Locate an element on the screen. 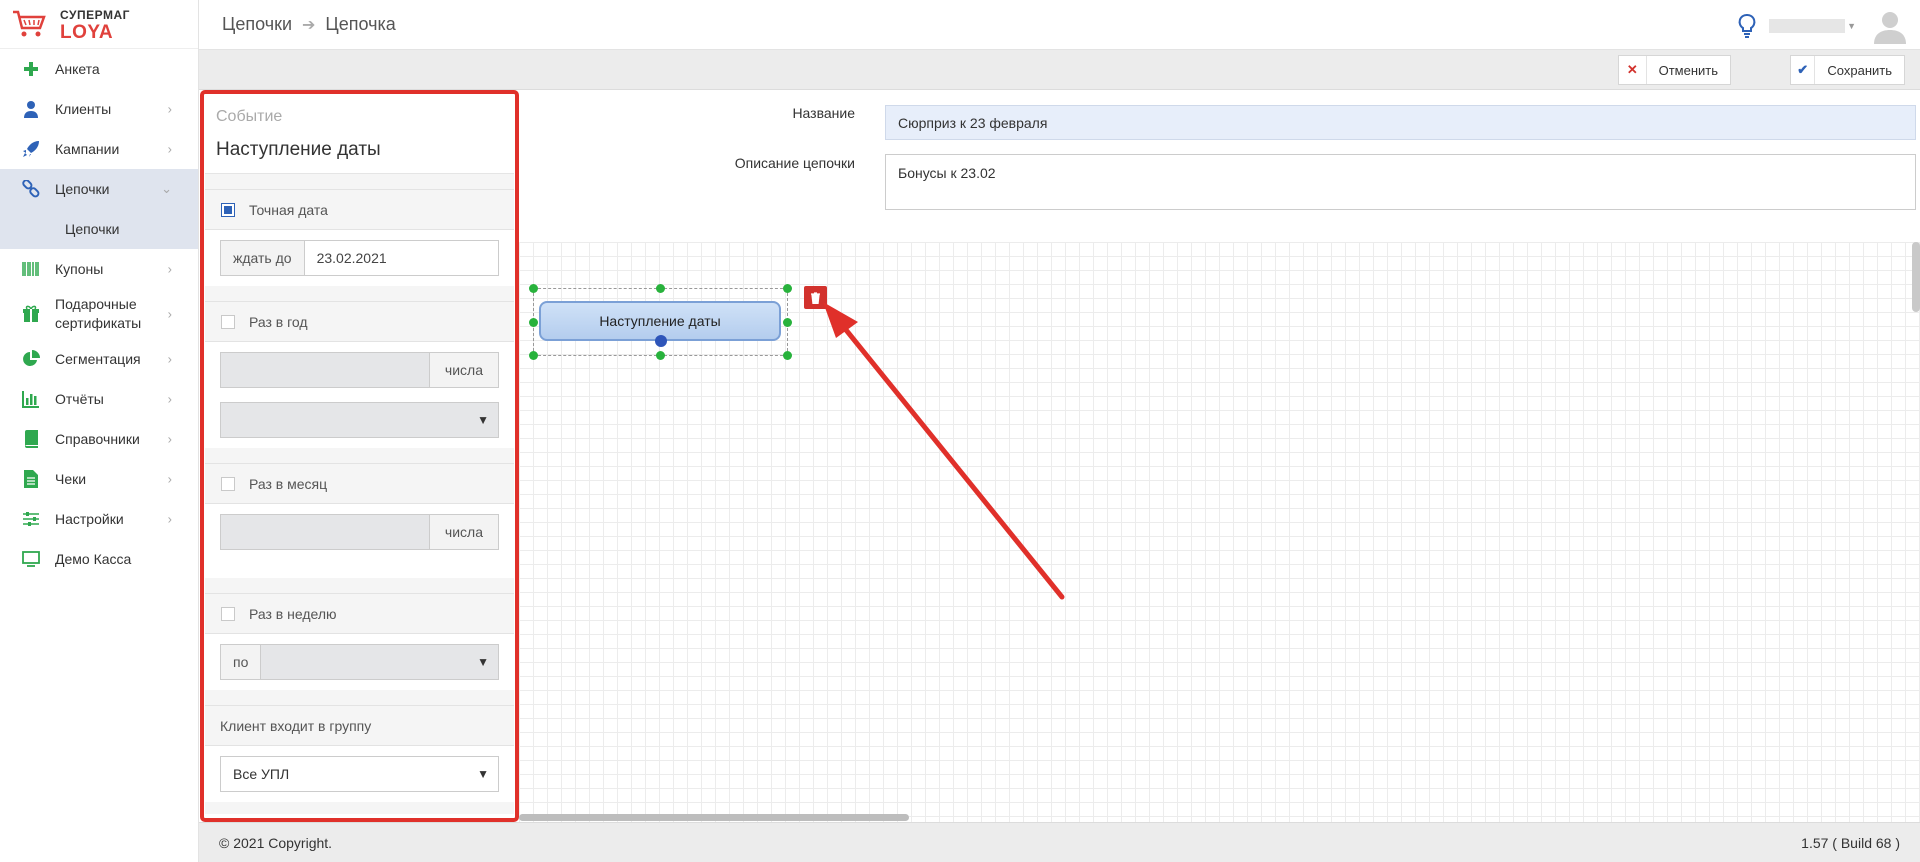 The width and height of the screenshot is (1920, 862). monthly-checkbox is located at coordinates (228, 483).